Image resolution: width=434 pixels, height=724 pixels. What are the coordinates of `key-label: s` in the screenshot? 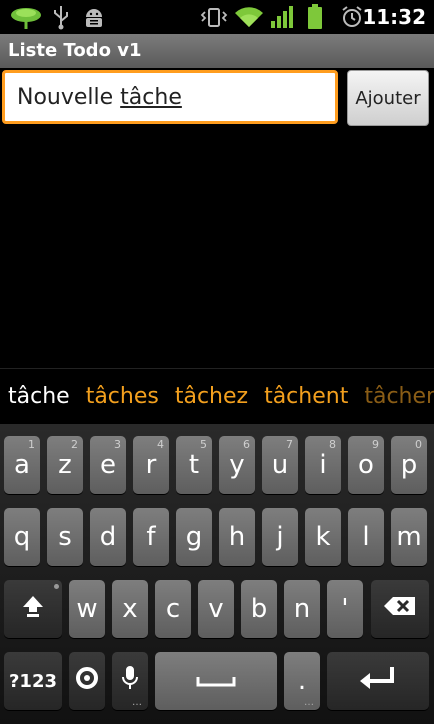 It's located at (65, 537).